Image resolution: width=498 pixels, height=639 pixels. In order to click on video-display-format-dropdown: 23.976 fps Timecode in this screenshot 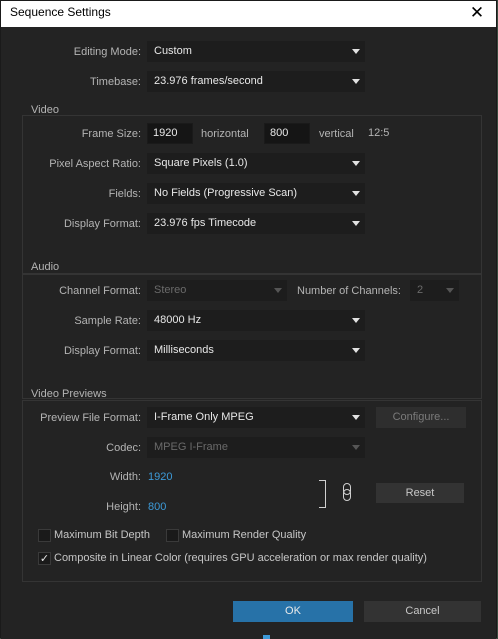, I will do `click(256, 223)`.